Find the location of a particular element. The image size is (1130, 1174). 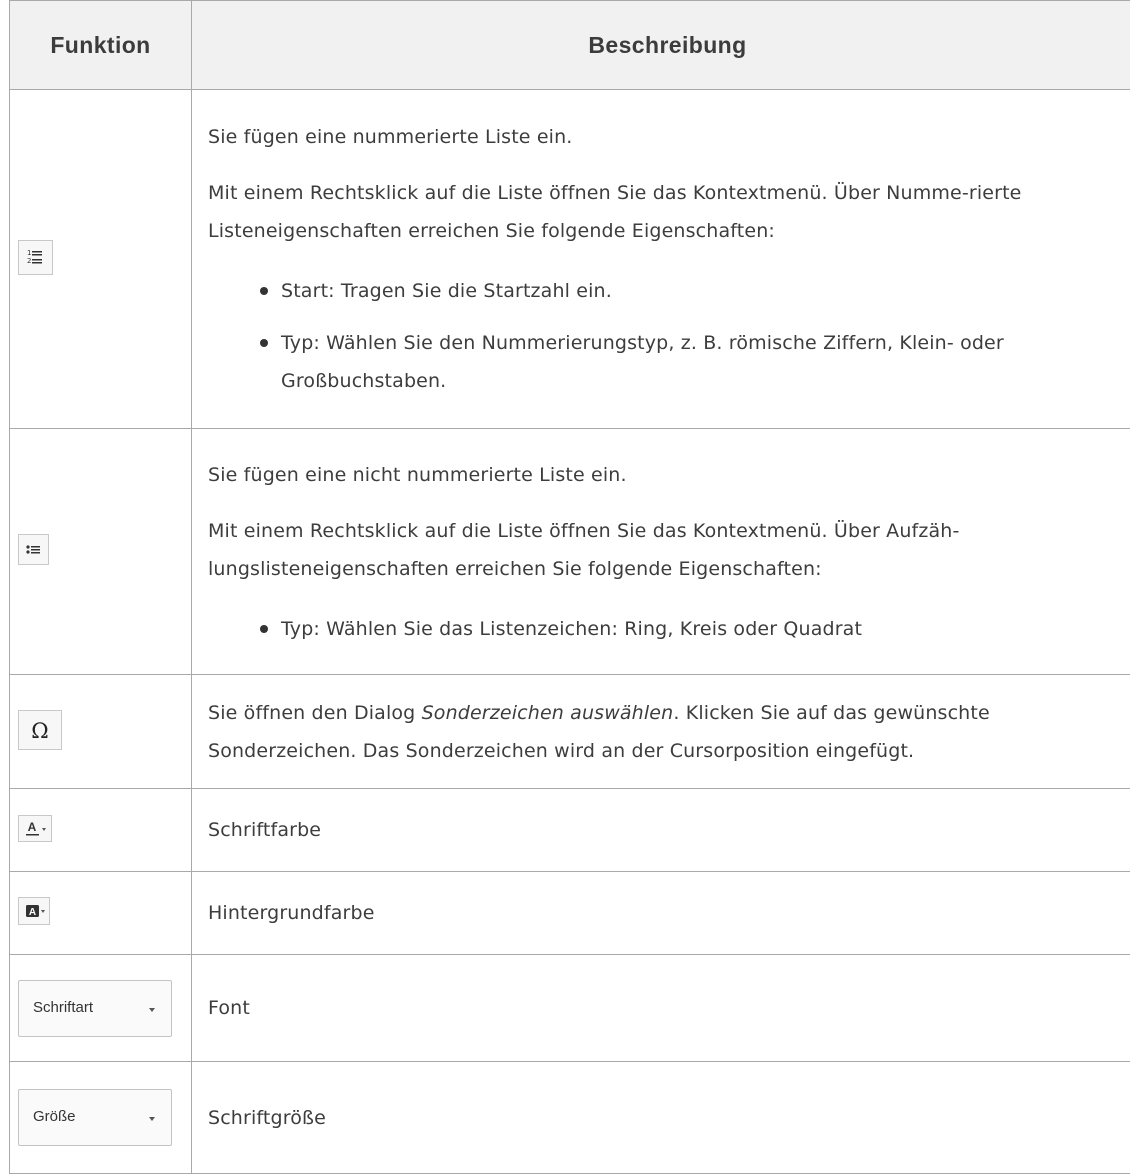

function-cell: Schriftart is located at coordinates (101, 1008).